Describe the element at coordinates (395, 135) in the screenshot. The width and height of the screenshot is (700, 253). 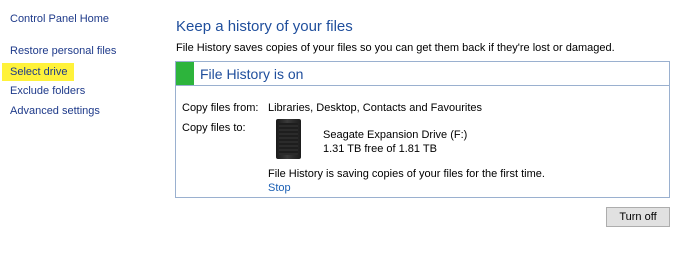
I see `drive-name: Seagate Expansion Drive (F:)` at that location.